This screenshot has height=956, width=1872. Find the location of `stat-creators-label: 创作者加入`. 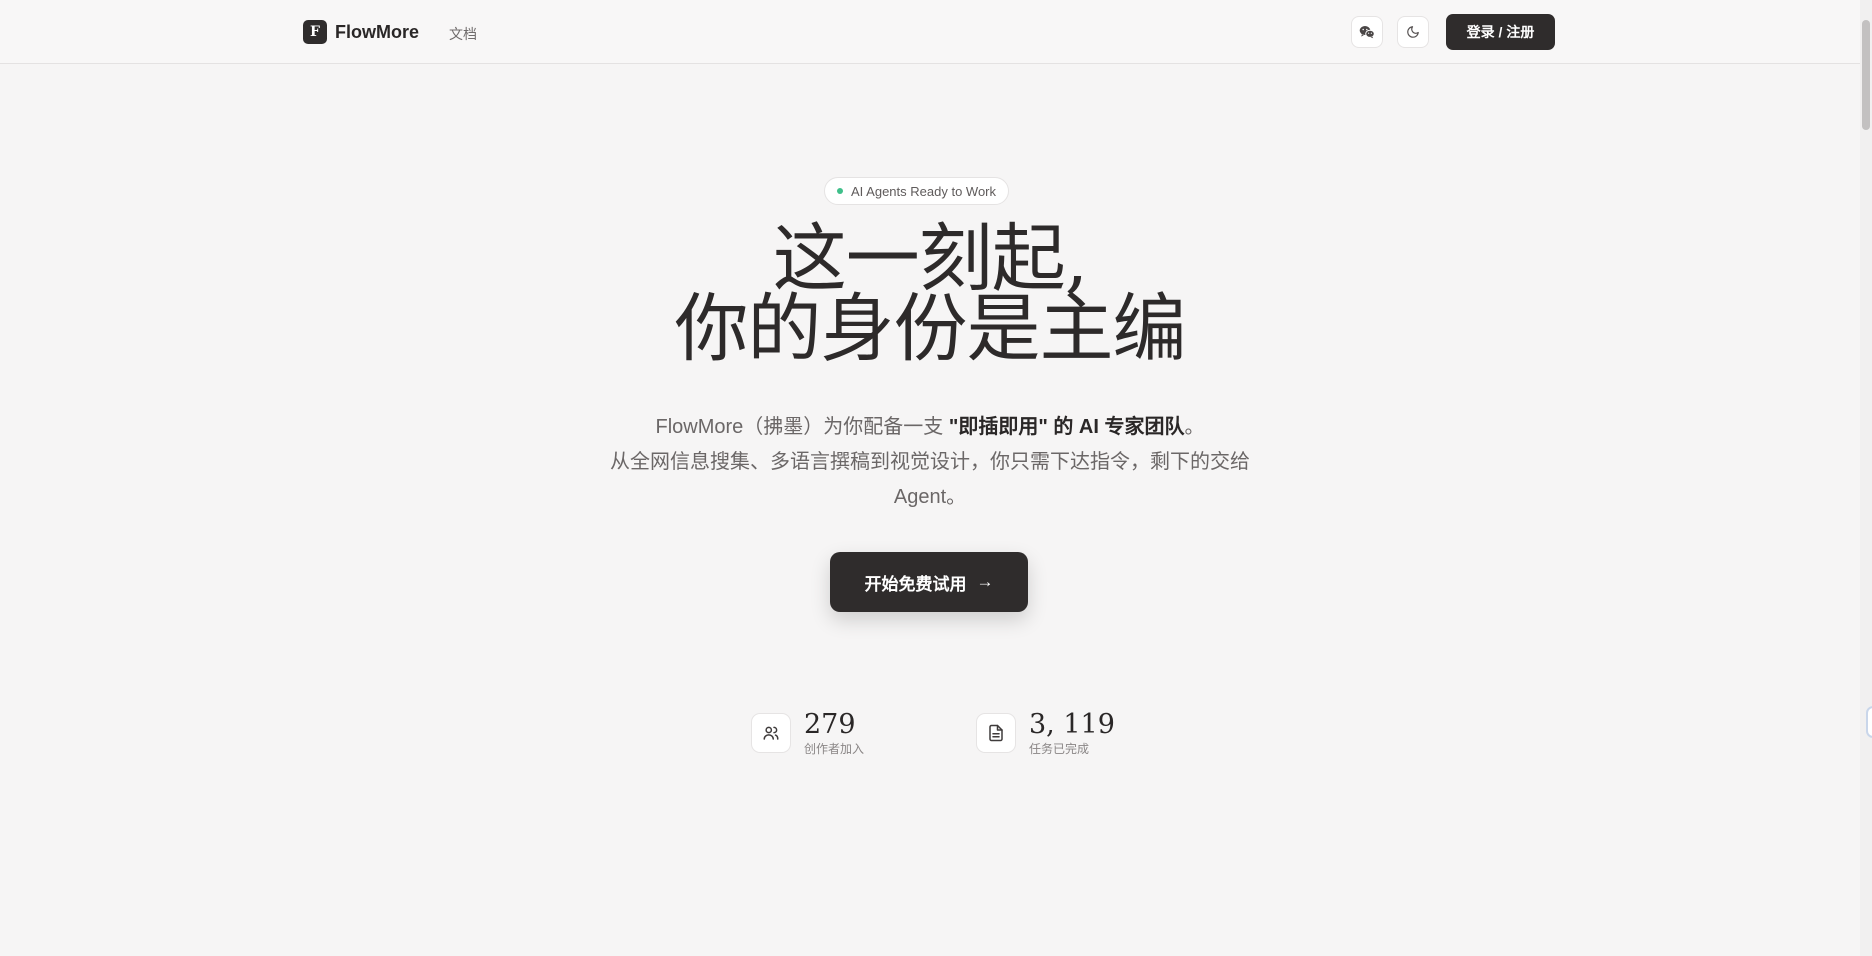

stat-creators-label: 创作者加入 is located at coordinates (834, 749).